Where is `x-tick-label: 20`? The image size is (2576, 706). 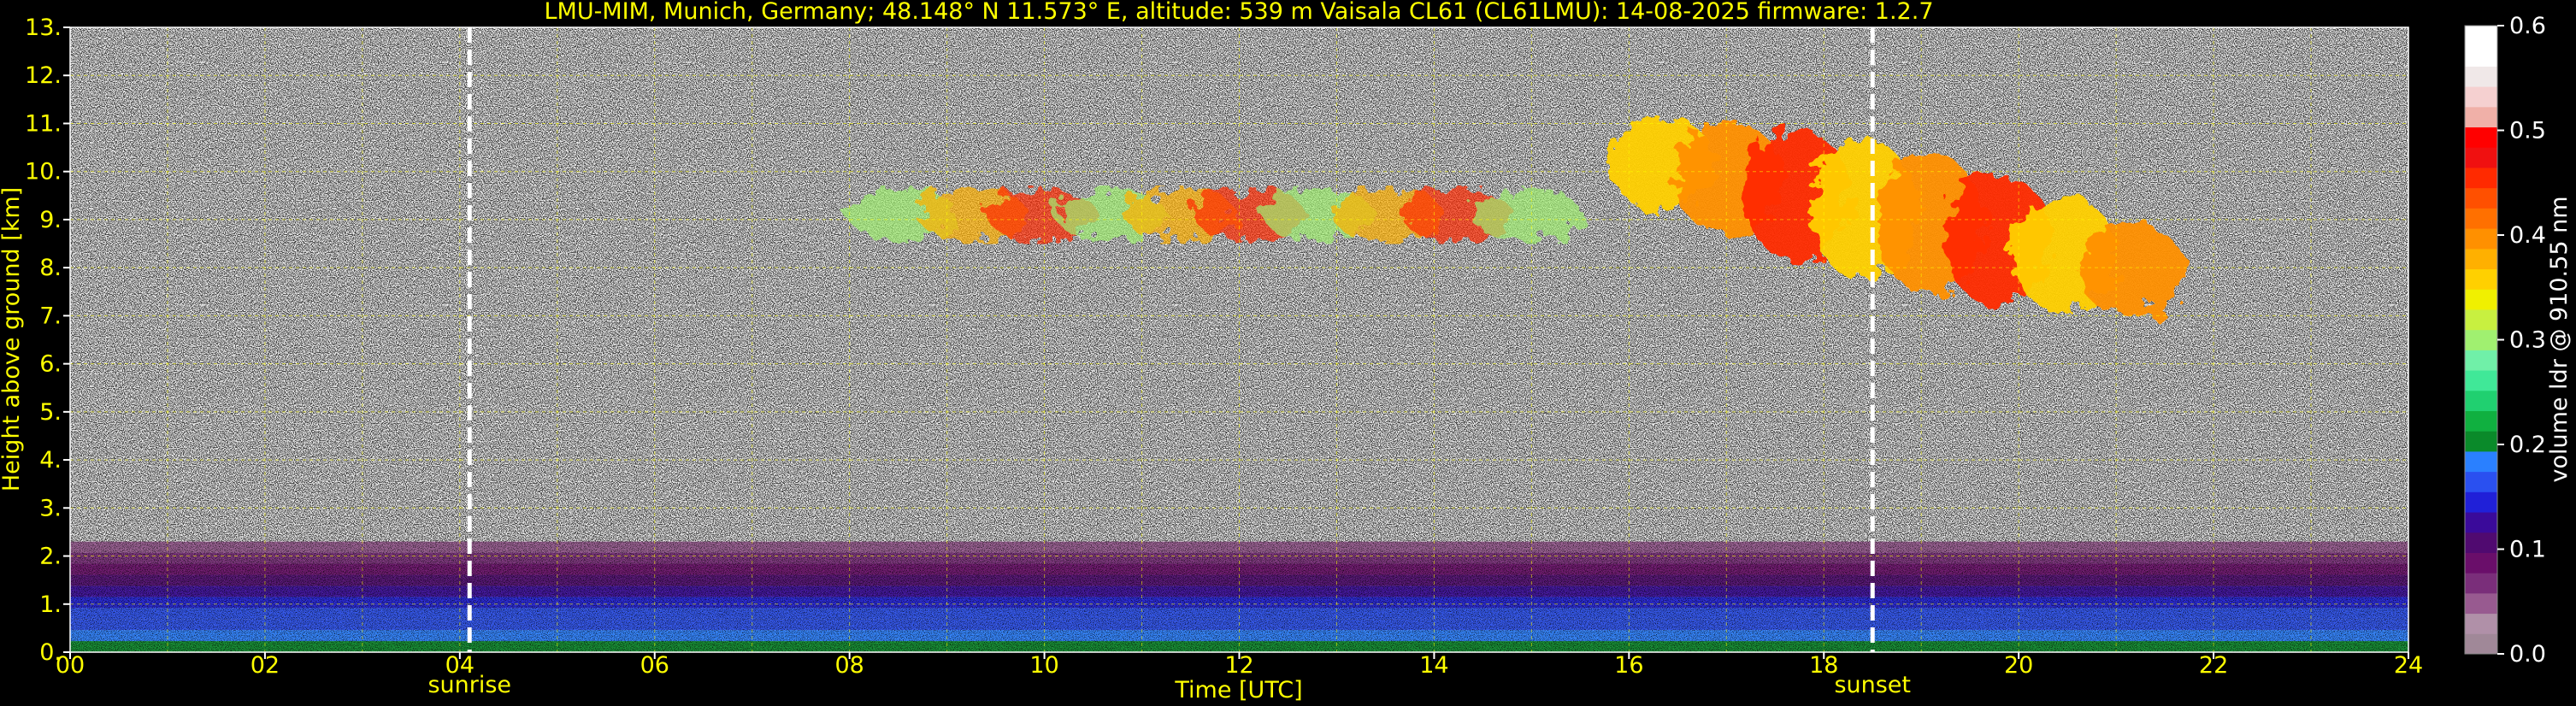
x-tick-label: 20 is located at coordinates (2019, 665).